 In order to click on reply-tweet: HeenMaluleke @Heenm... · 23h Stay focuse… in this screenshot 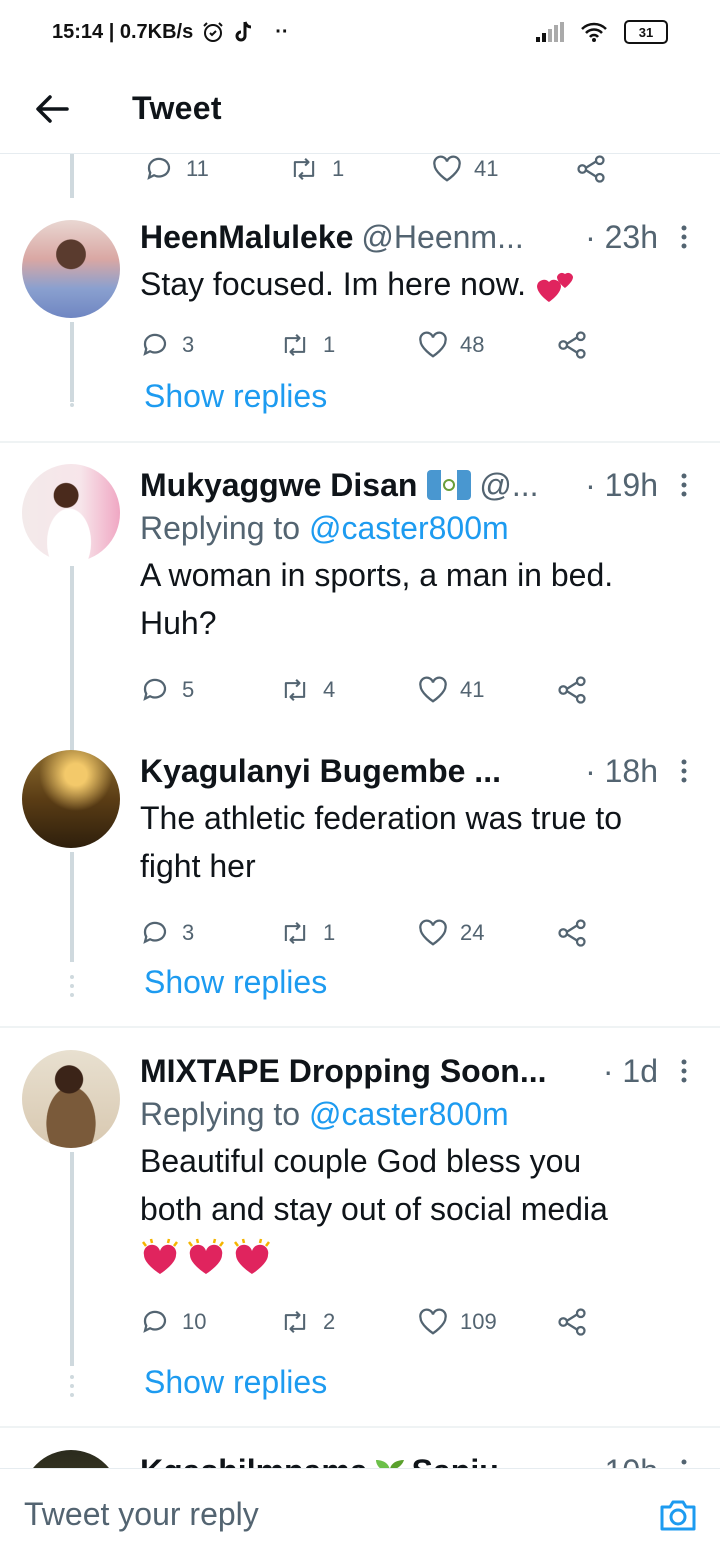, I will do `click(360, 328)`.